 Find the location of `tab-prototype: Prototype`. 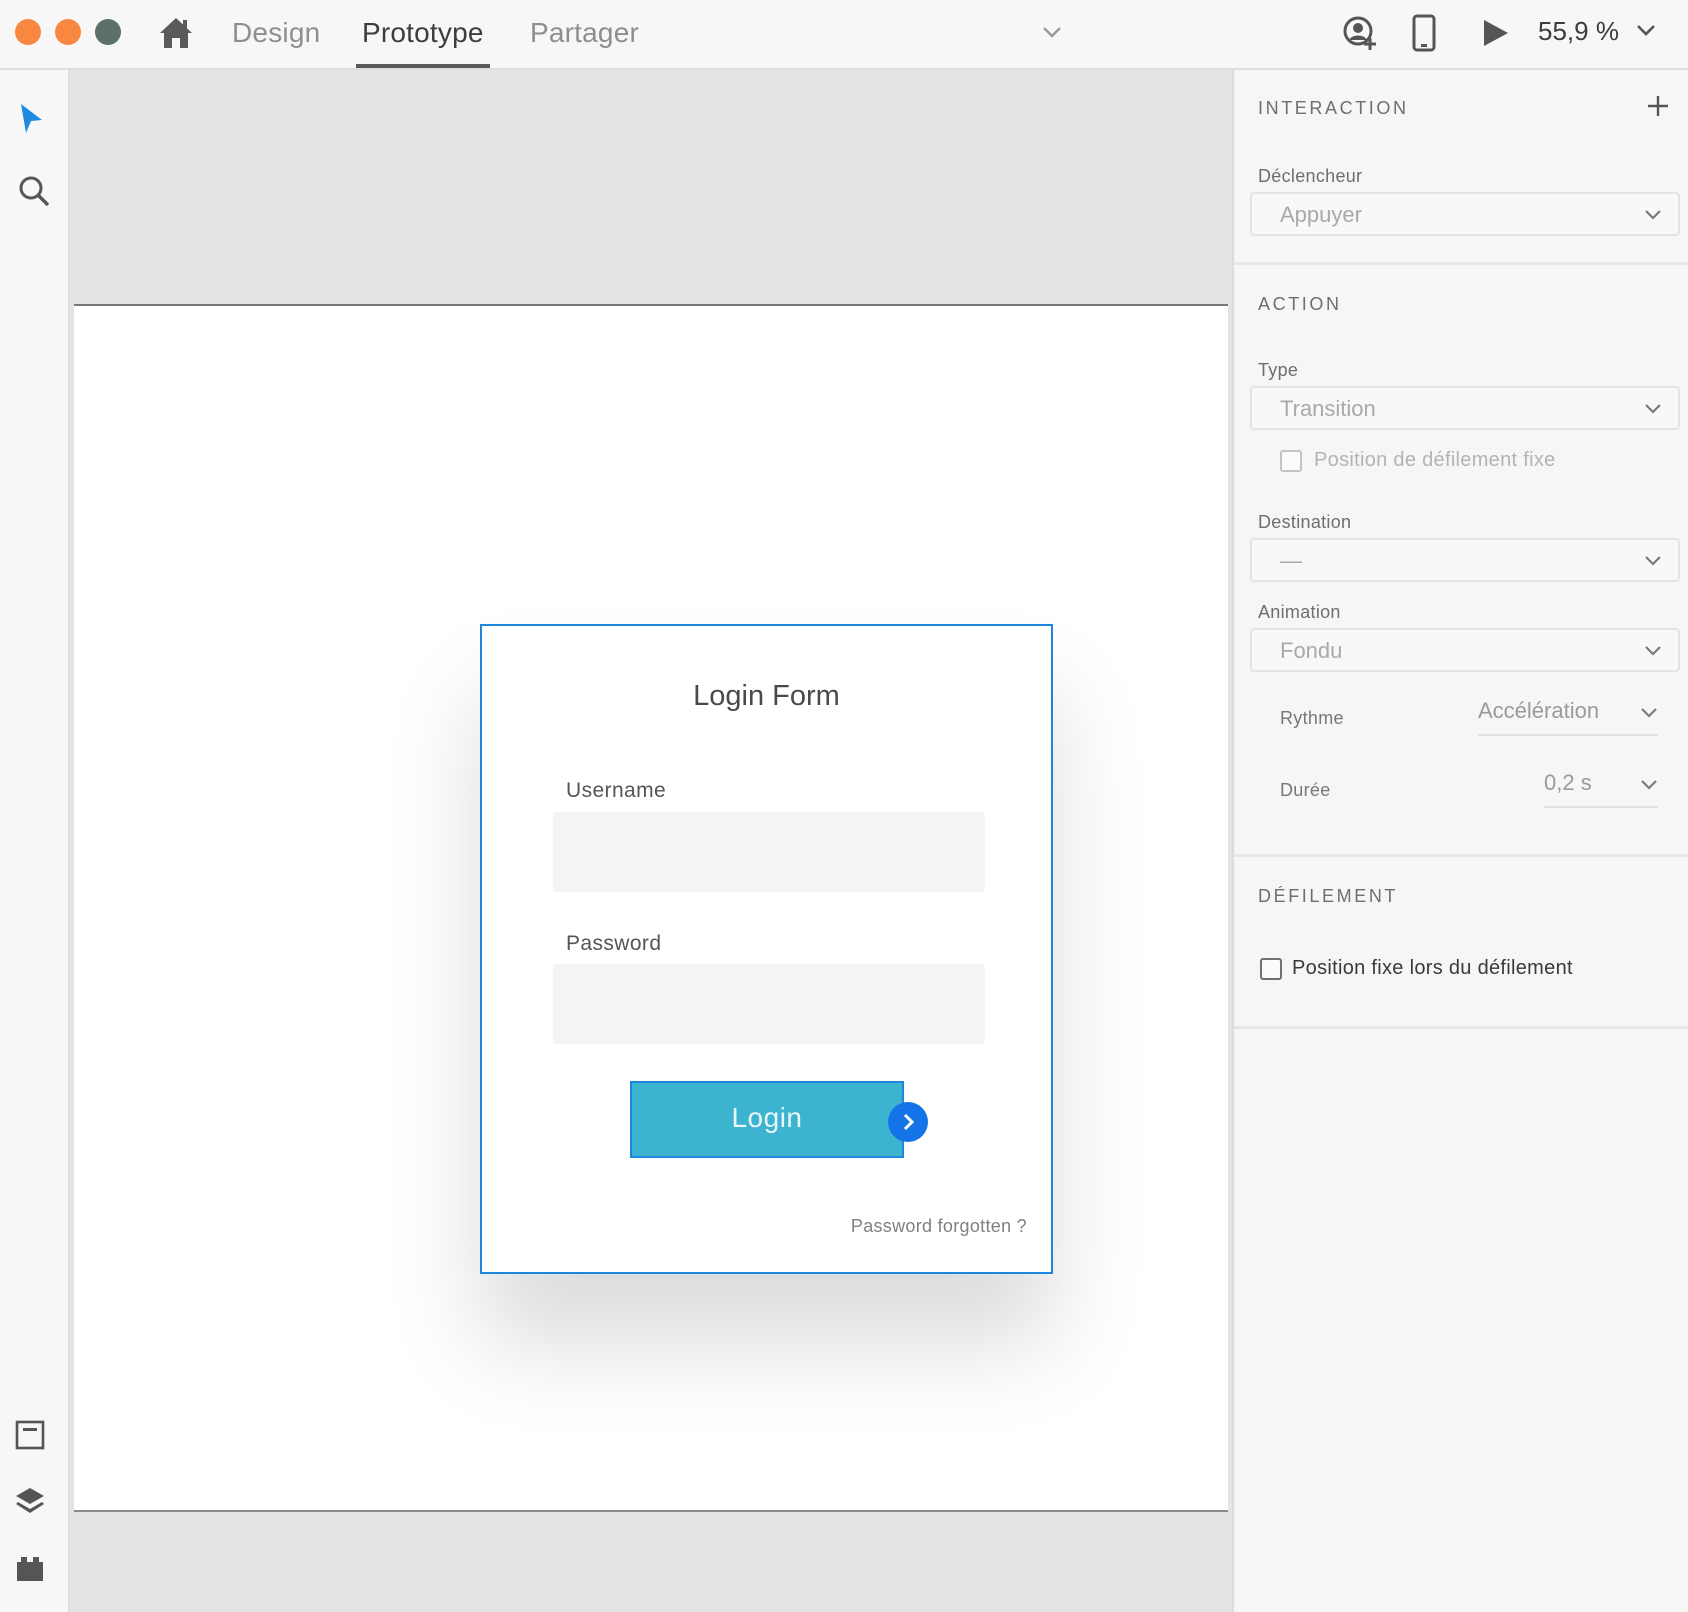

tab-prototype: Prototype is located at coordinates (423, 41).